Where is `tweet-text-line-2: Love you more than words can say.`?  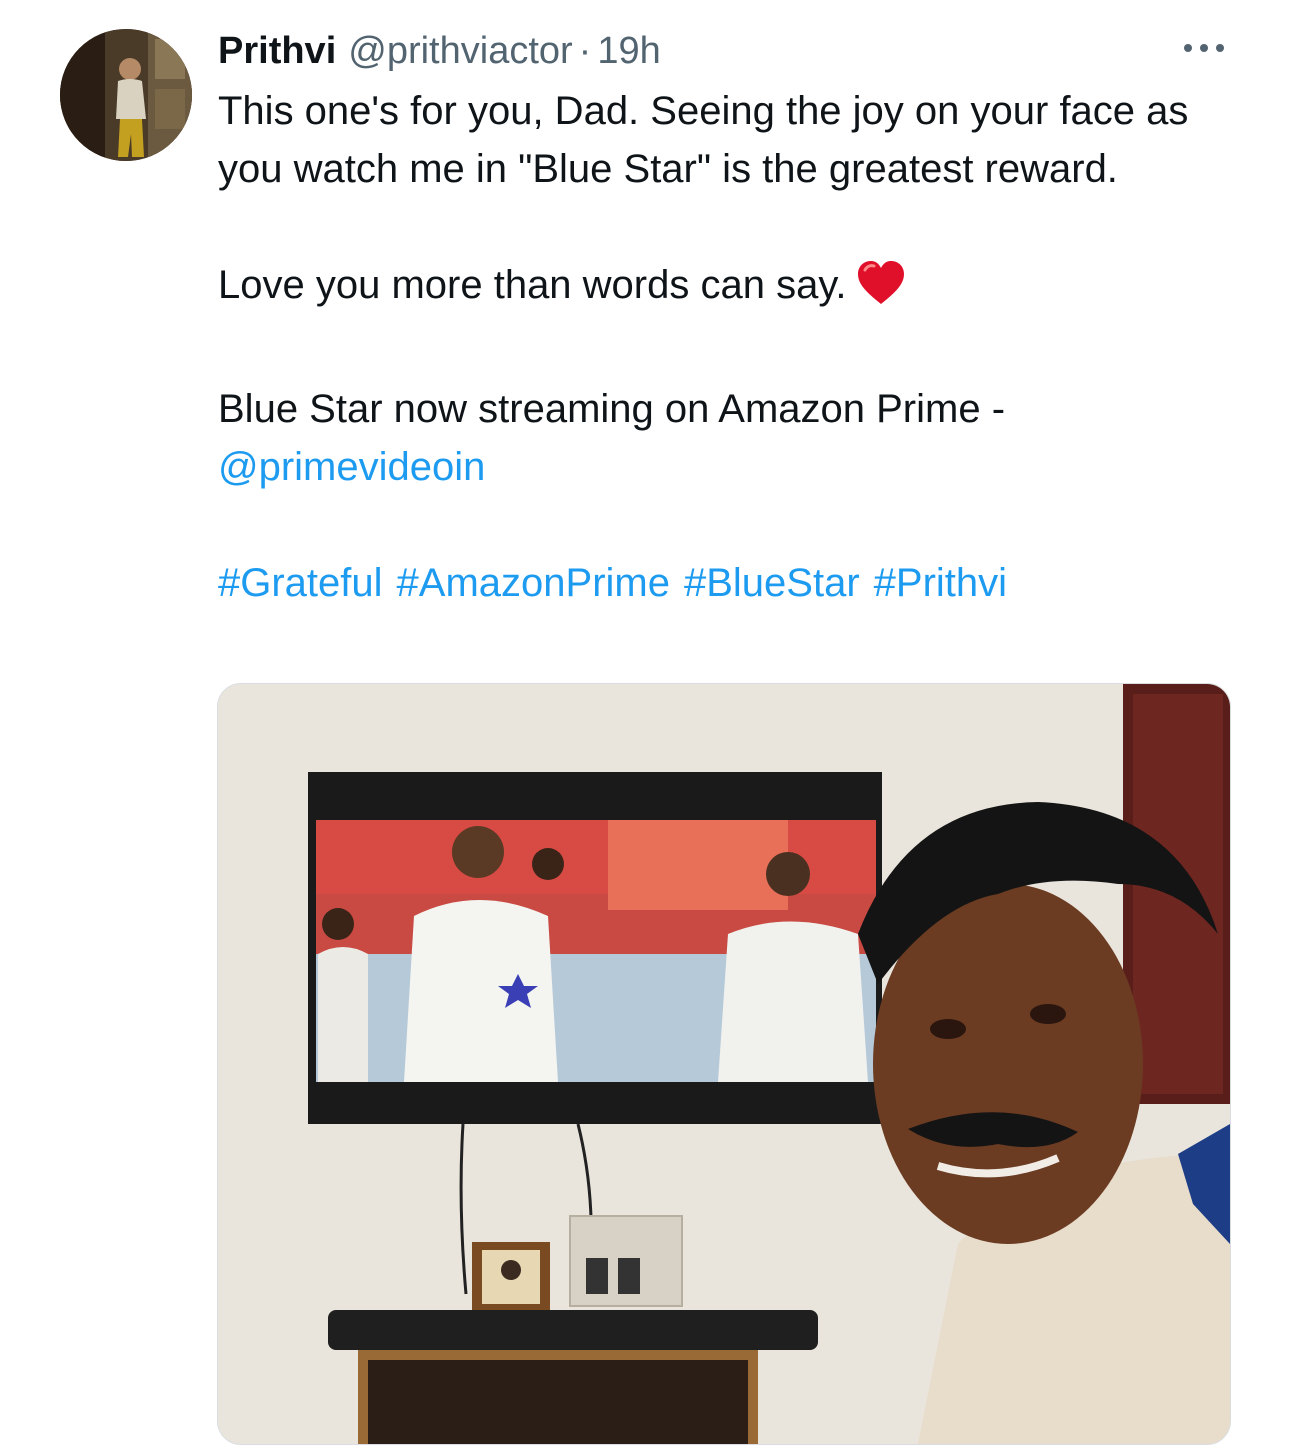 tweet-text-line-2: Love you more than words can say. is located at coordinates (728, 289).